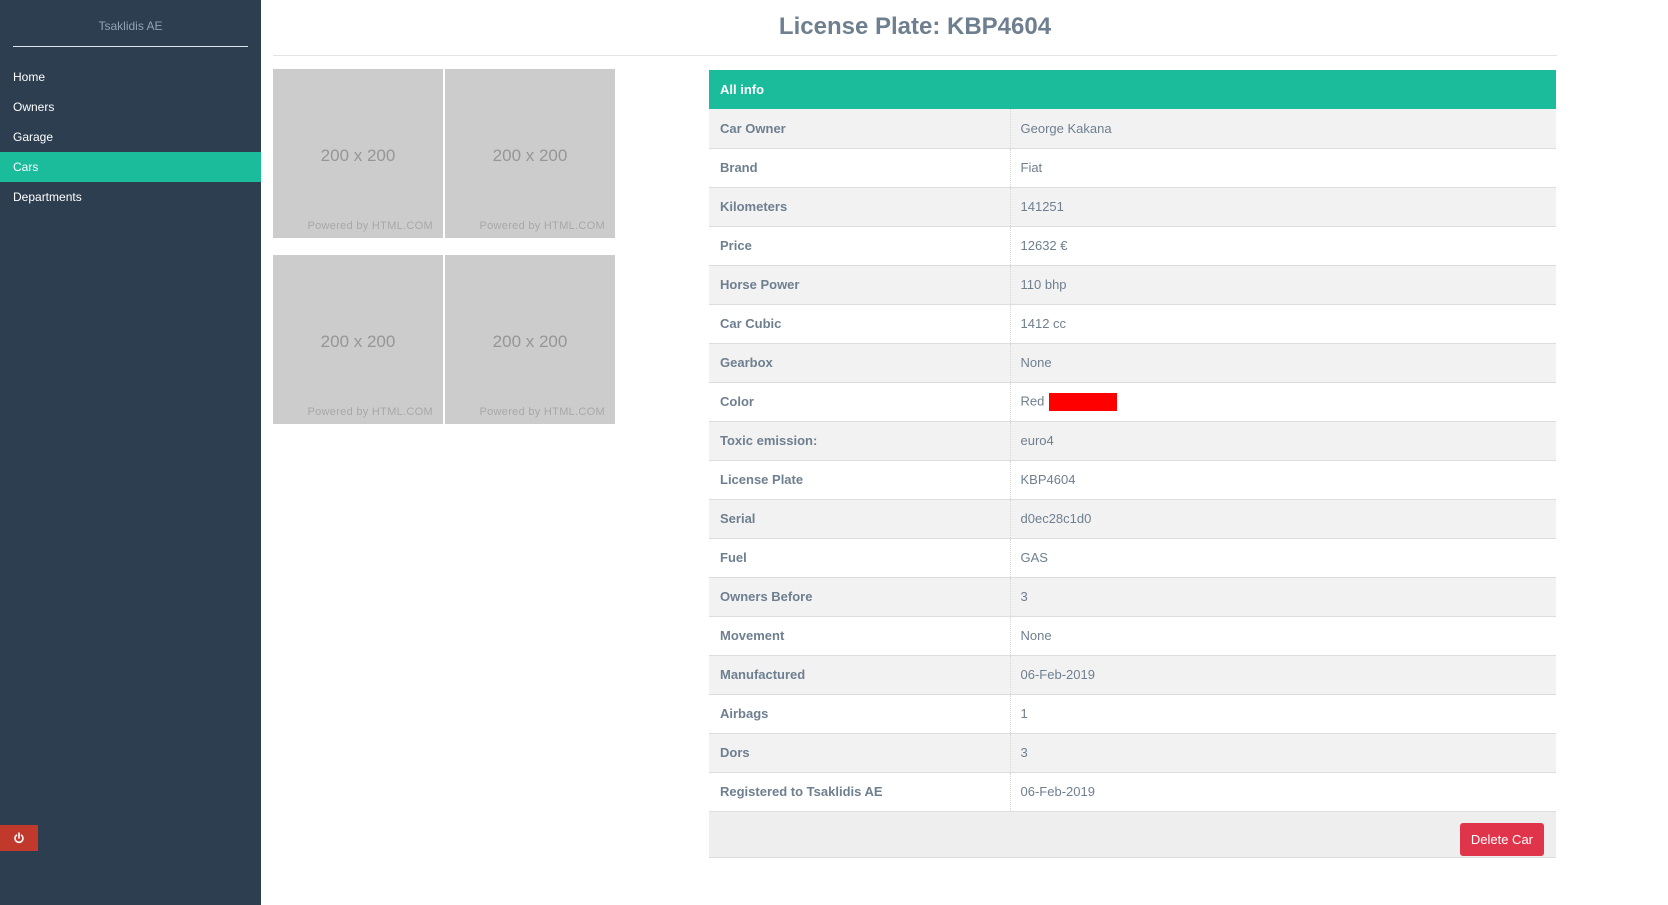 The height and width of the screenshot is (905, 1668). What do you see at coordinates (130, 77) in the screenshot?
I see `sidebar-item-home: Home` at bounding box center [130, 77].